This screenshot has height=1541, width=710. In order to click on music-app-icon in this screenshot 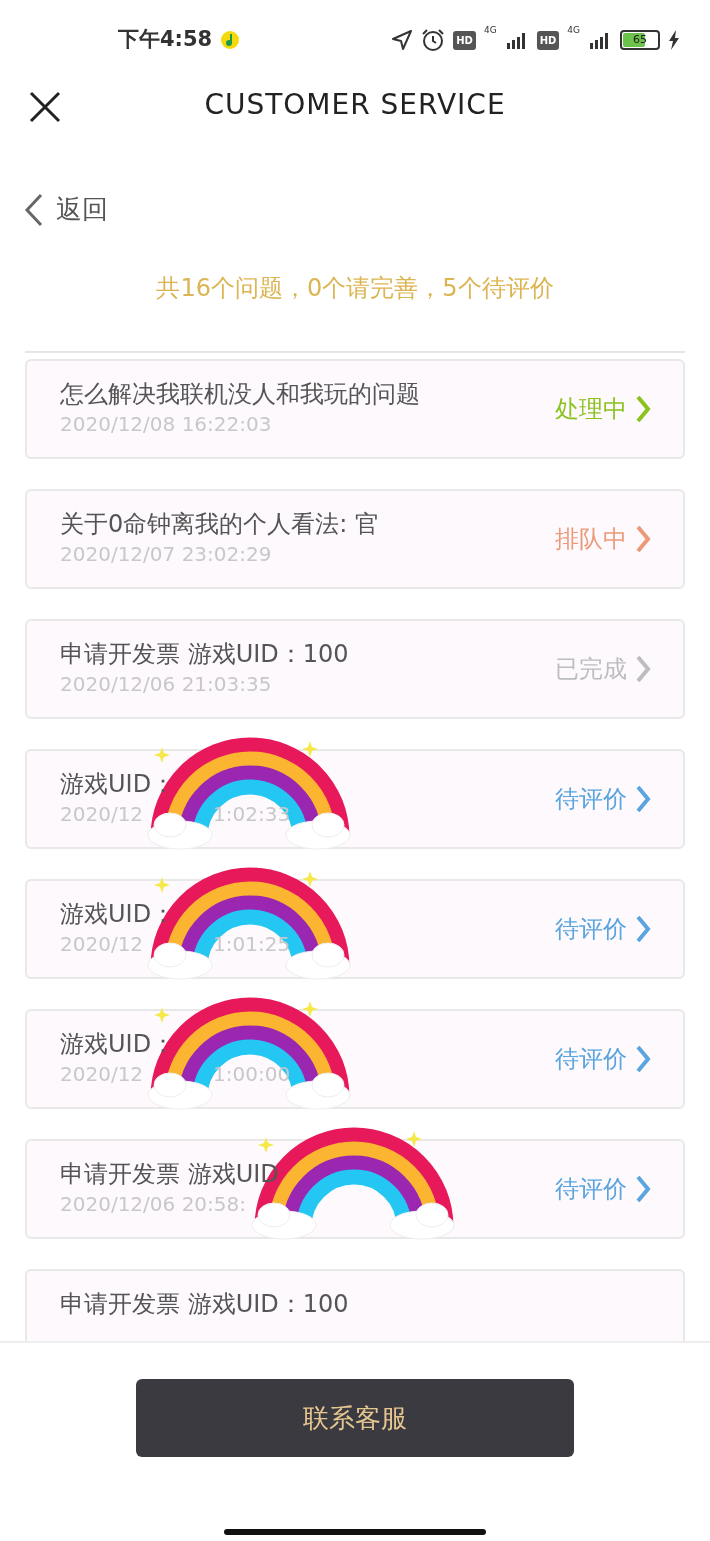, I will do `click(230, 40)`.